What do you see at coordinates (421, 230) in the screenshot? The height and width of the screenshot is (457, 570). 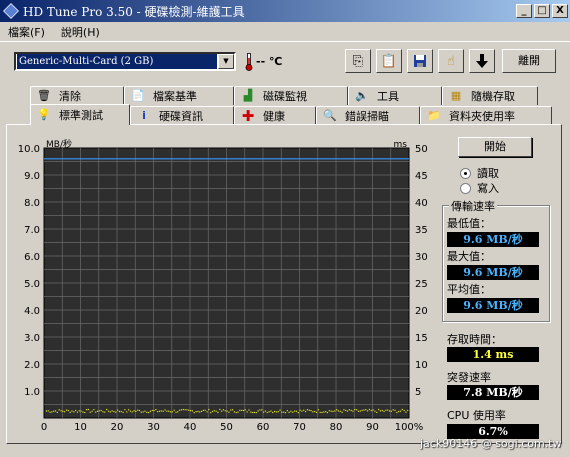 I see `y-right-tick-label: 35` at bounding box center [421, 230].